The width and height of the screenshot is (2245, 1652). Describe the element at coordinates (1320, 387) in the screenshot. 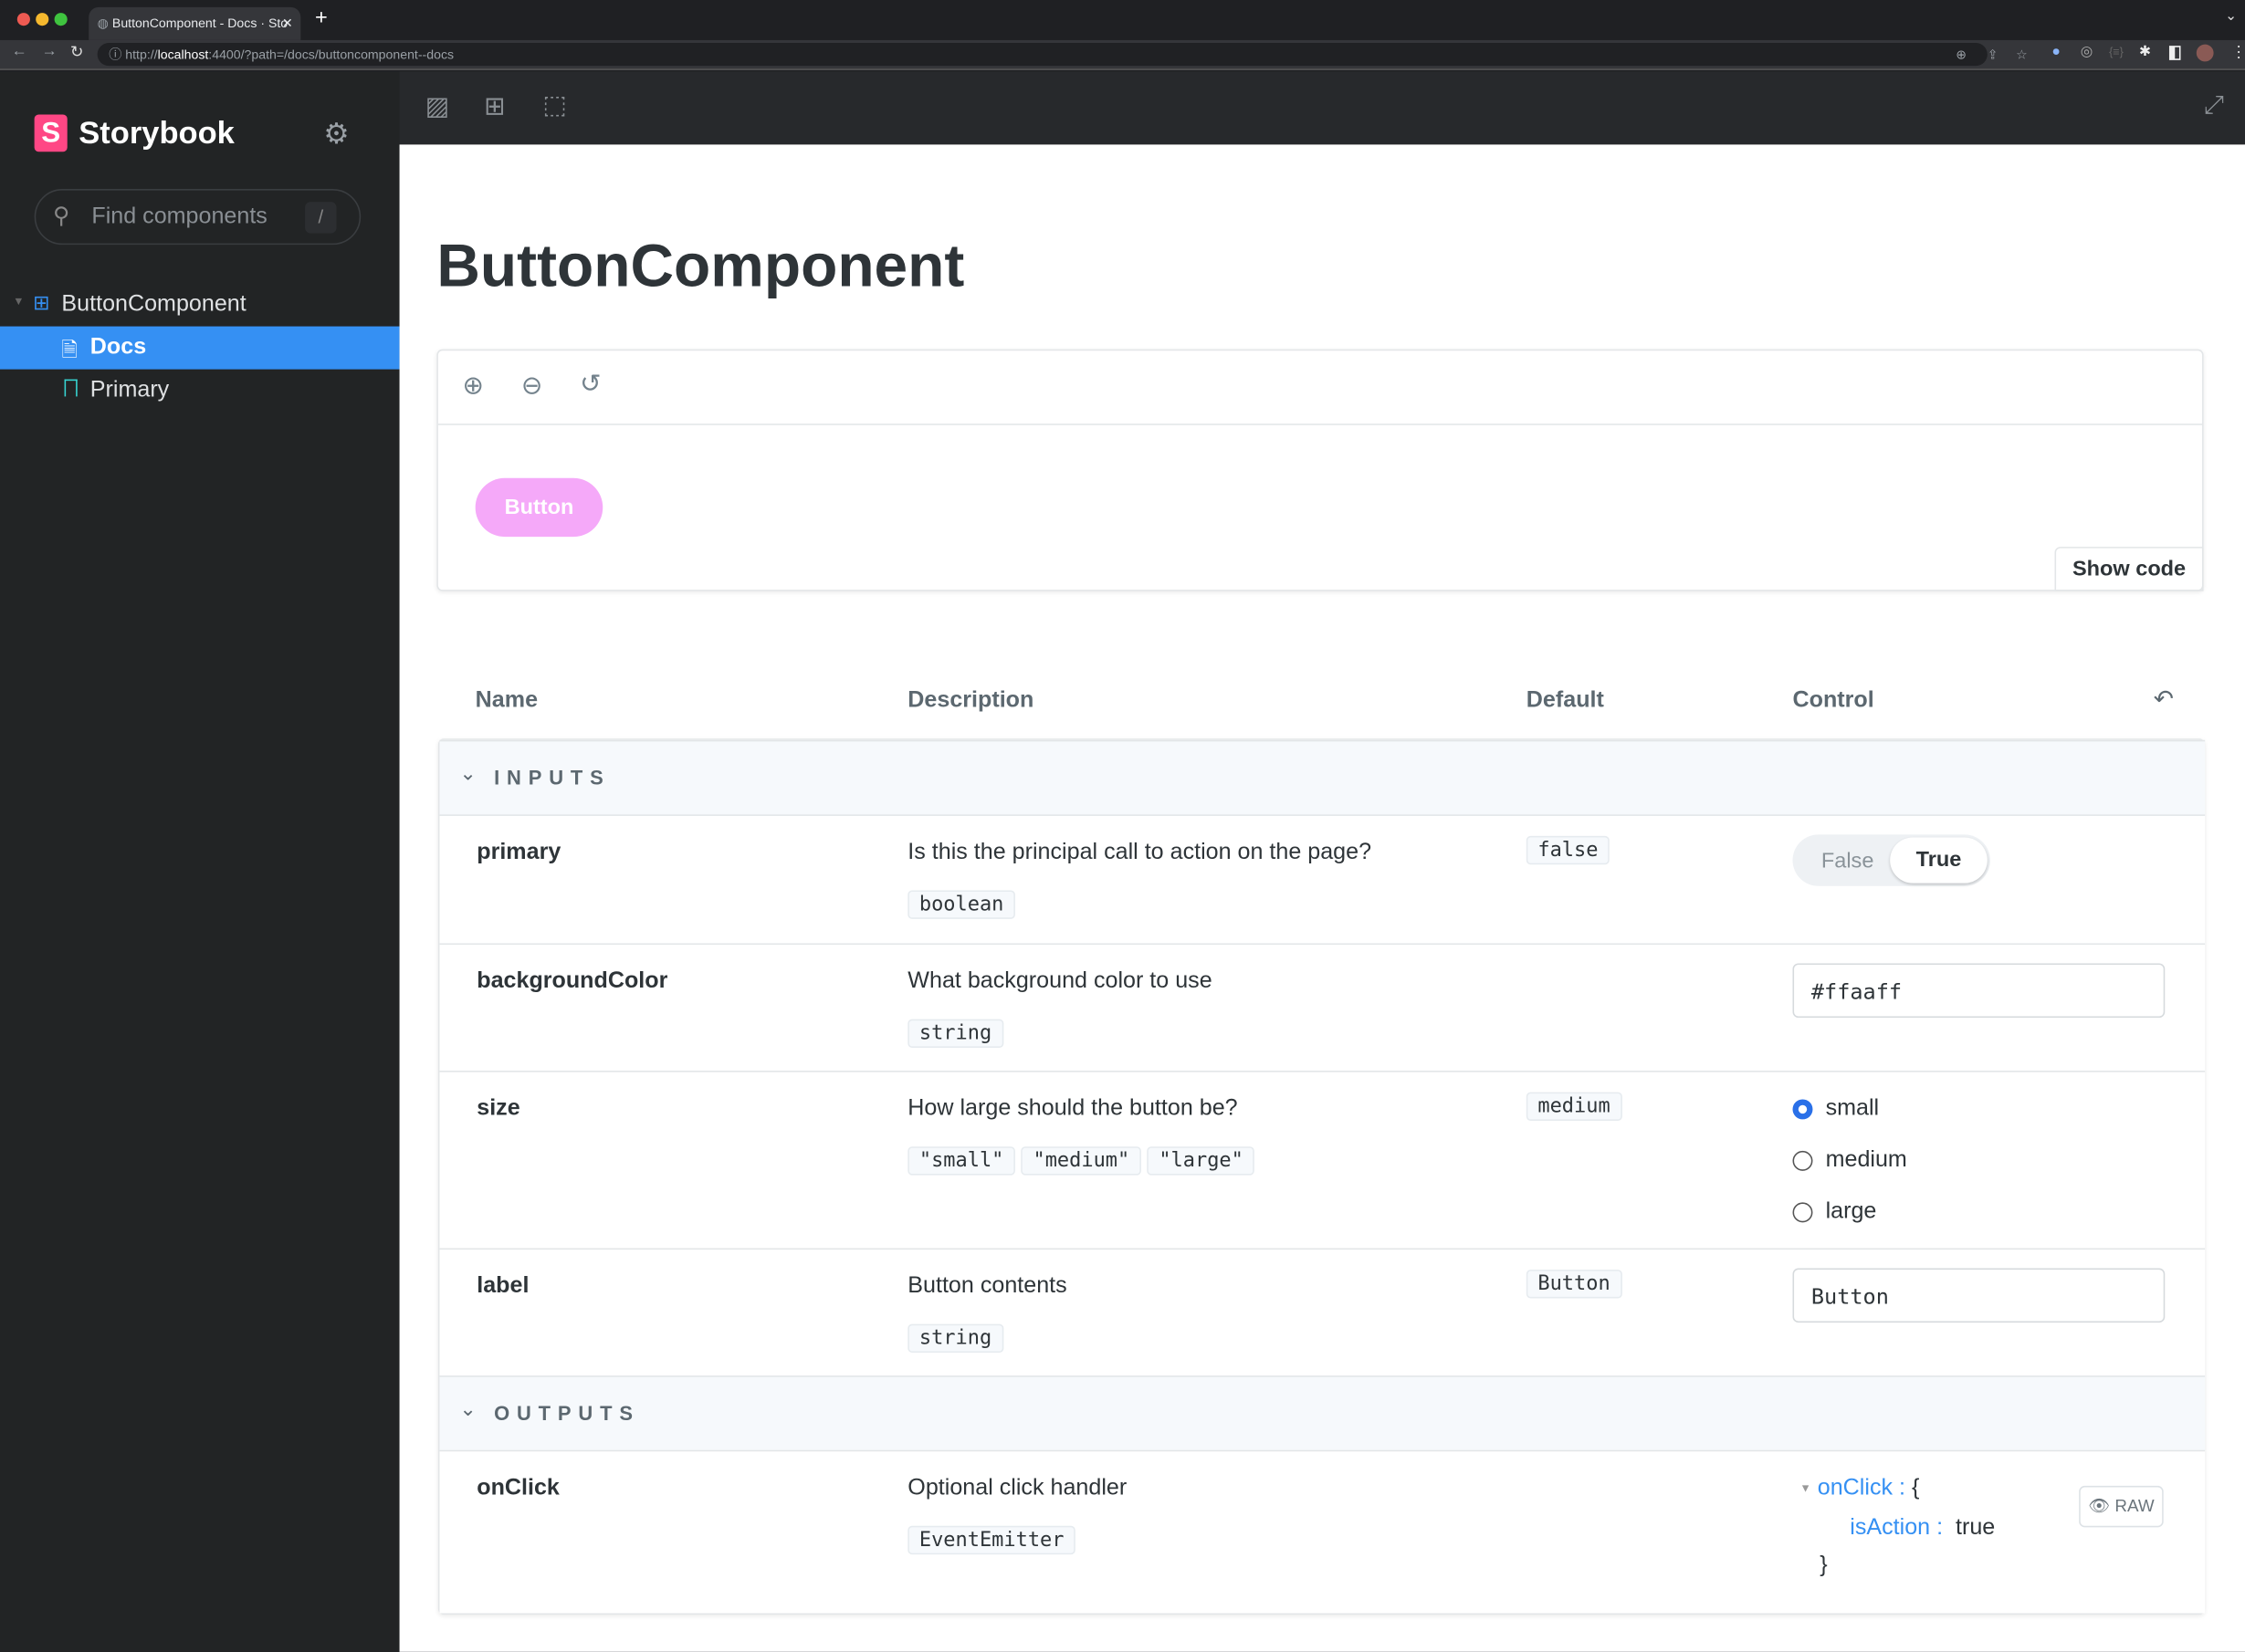

I see `preview-toolbar: ⊕ ⊖ ↺` at that location.